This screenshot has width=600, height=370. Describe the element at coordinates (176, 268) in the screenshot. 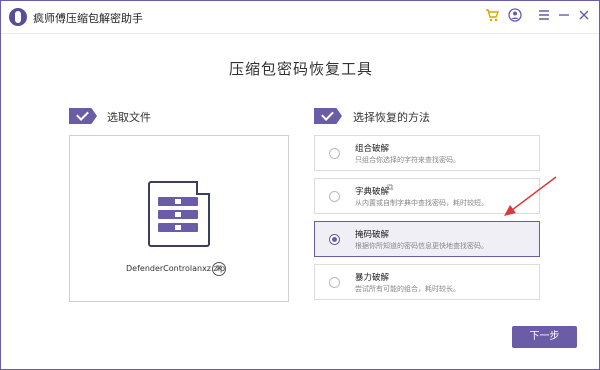

I see `file-name: DefenderControlanxz.zip` at that location.